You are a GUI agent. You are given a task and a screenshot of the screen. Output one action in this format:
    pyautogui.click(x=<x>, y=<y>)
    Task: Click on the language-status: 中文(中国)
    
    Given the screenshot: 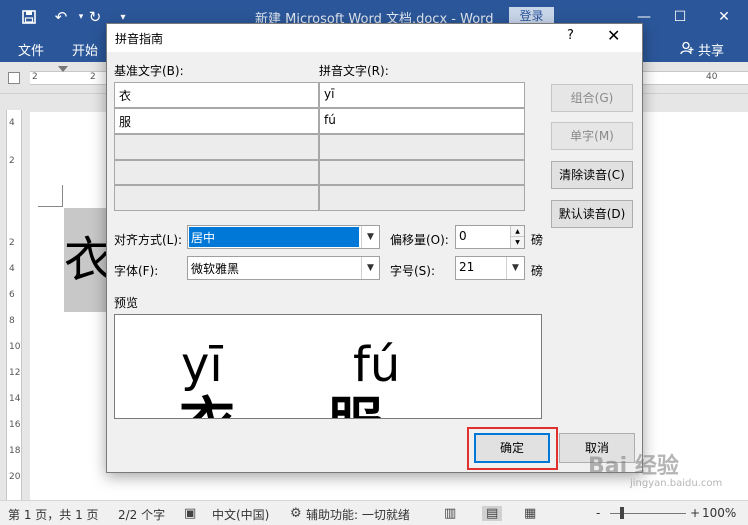 What is the action you would take?
    pyautogui.click(x=240, y=514)
    